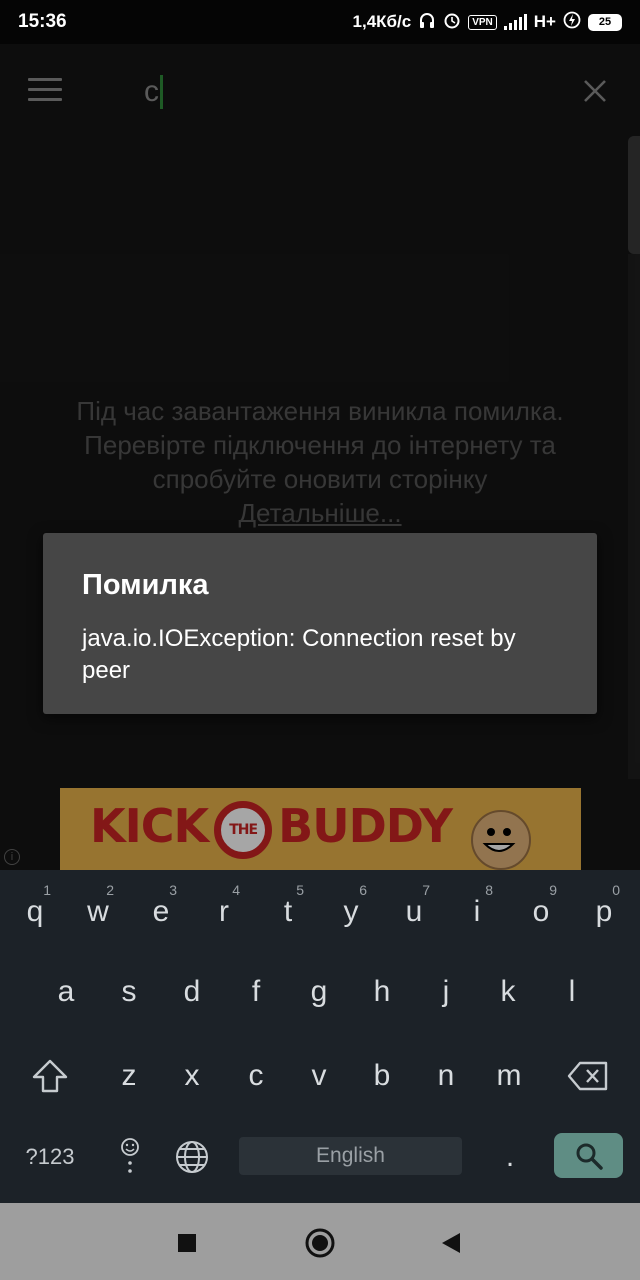 This screenshot has width=640, height=1280. I want to click on key-hint: 0, so click(616, 890).